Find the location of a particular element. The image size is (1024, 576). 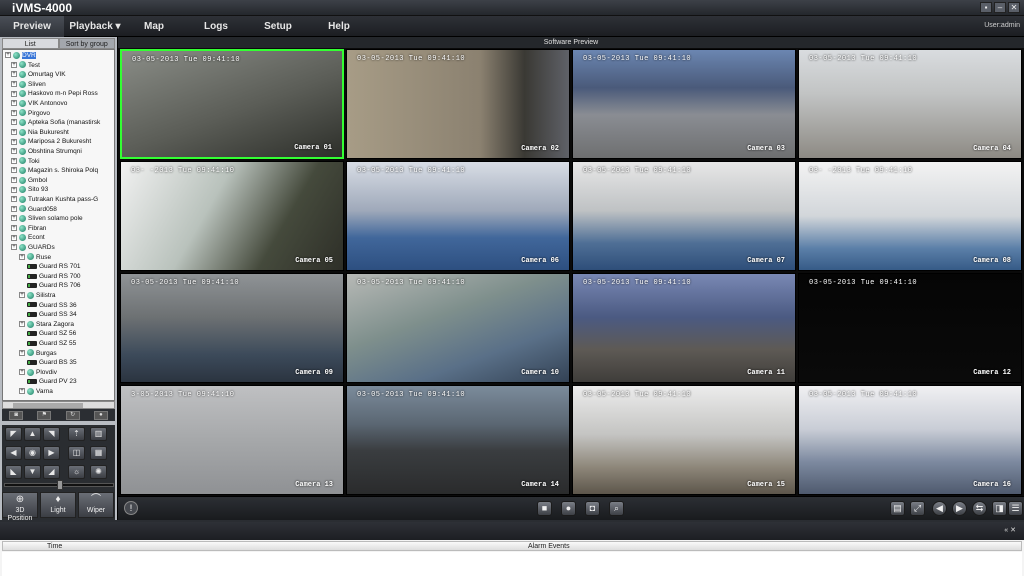

layout-icon: ▤ is located at coordinates (897, 508).